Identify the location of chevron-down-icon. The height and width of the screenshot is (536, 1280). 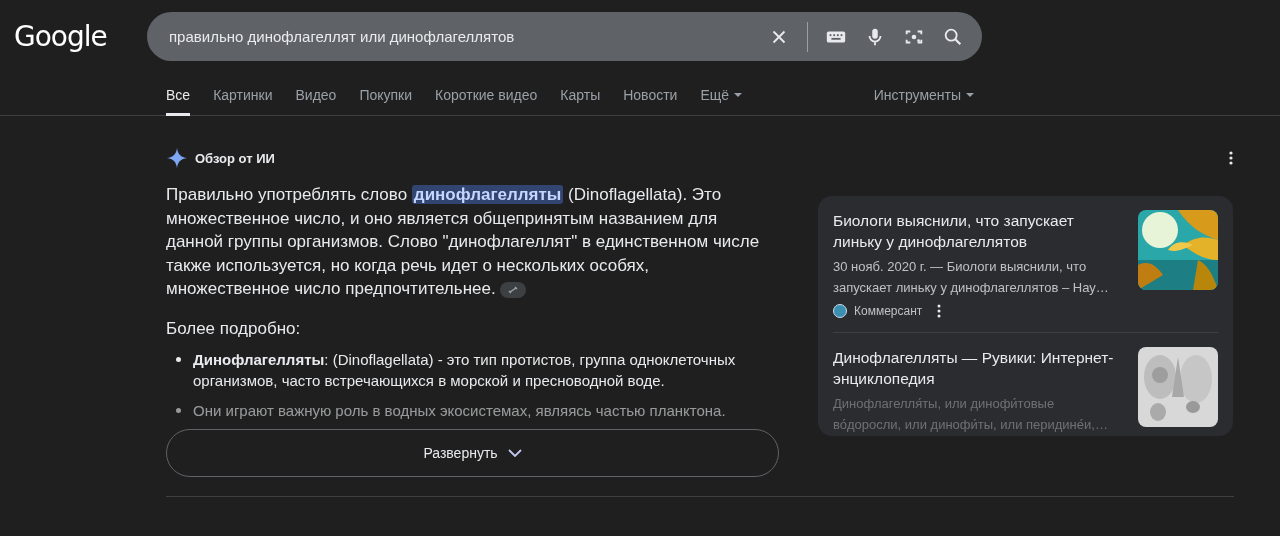
(514, 452).